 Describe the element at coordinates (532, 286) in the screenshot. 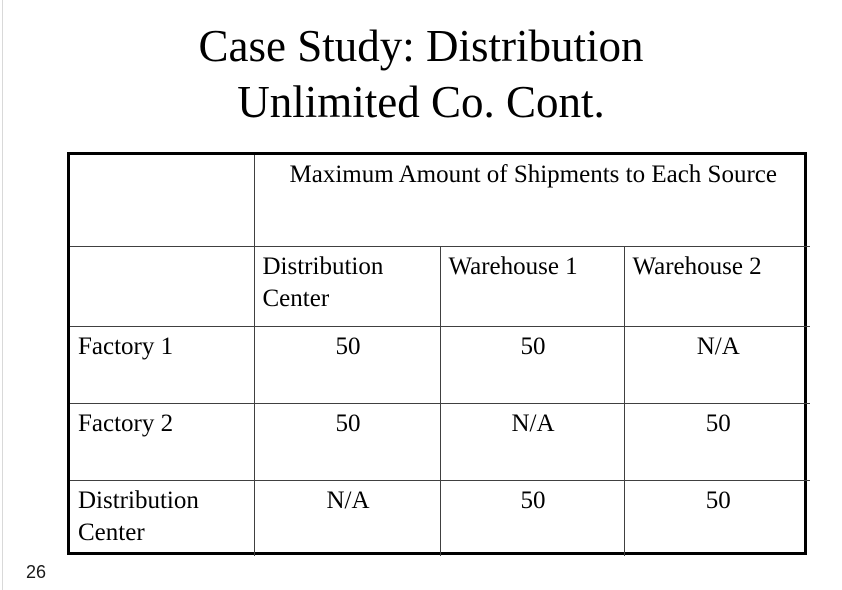

I see `table-column-header-warehouse-1: Warehouse 1` at that location.